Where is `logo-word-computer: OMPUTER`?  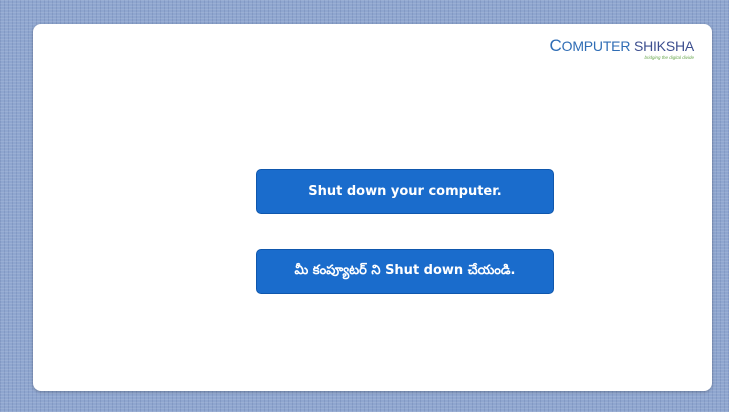
logo-word-computer: OMPUTER is located at coordinates (596, 46).